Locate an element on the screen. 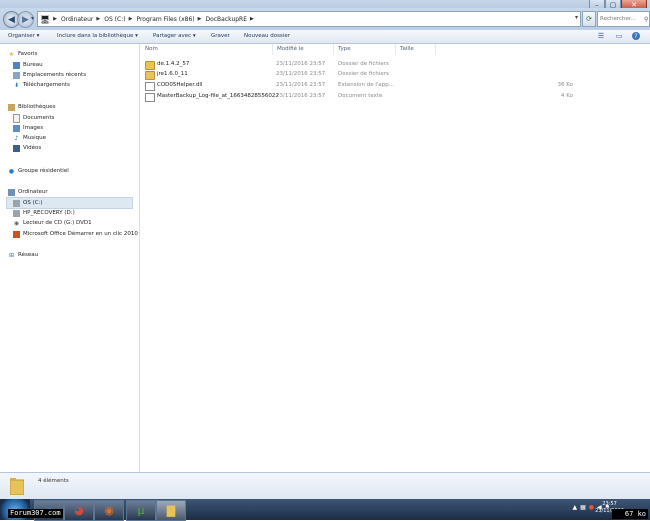 The width and height of the screenshot is (650, 521). nav-documents: Documents is located at coordinates (33, 118).